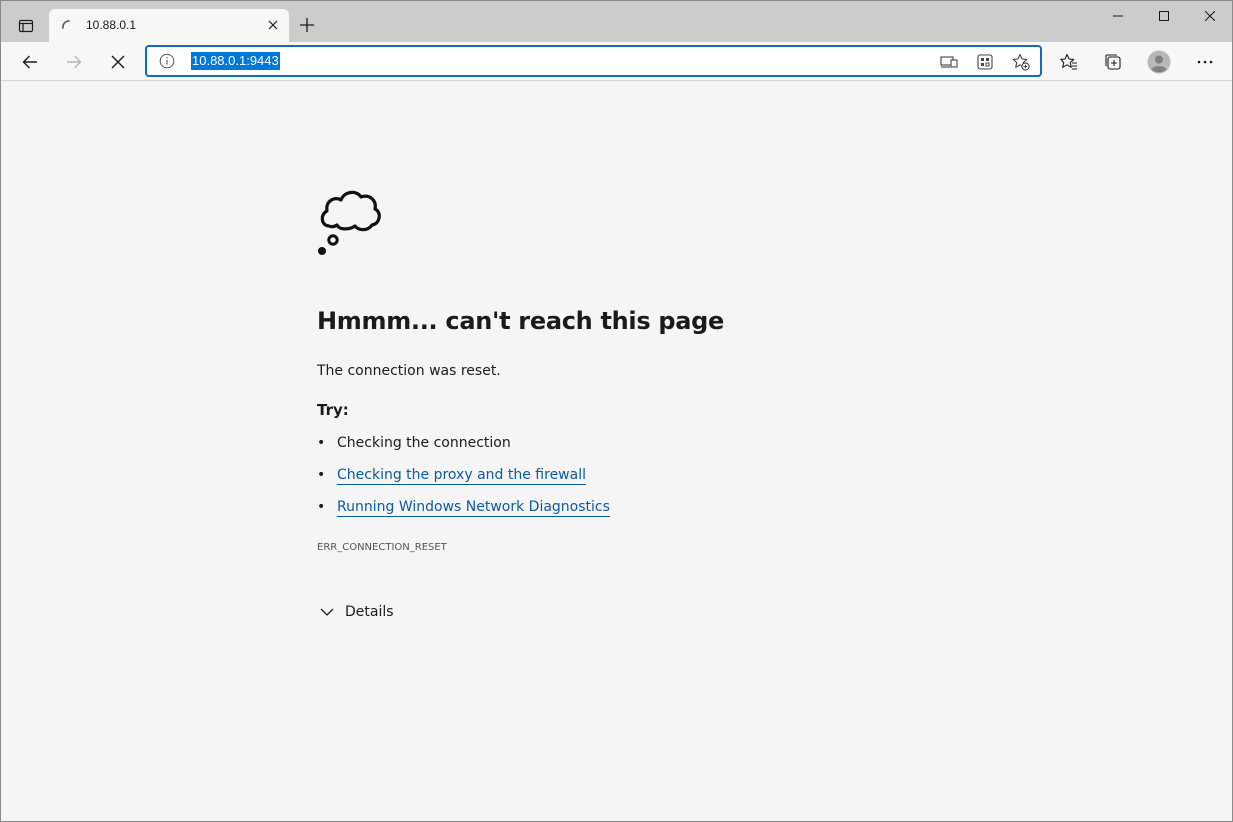 The image size is (1233, 822). Describe the element at coordinates (349, 222) in the screenshot. I see `thought-cloud-icon` at that location.